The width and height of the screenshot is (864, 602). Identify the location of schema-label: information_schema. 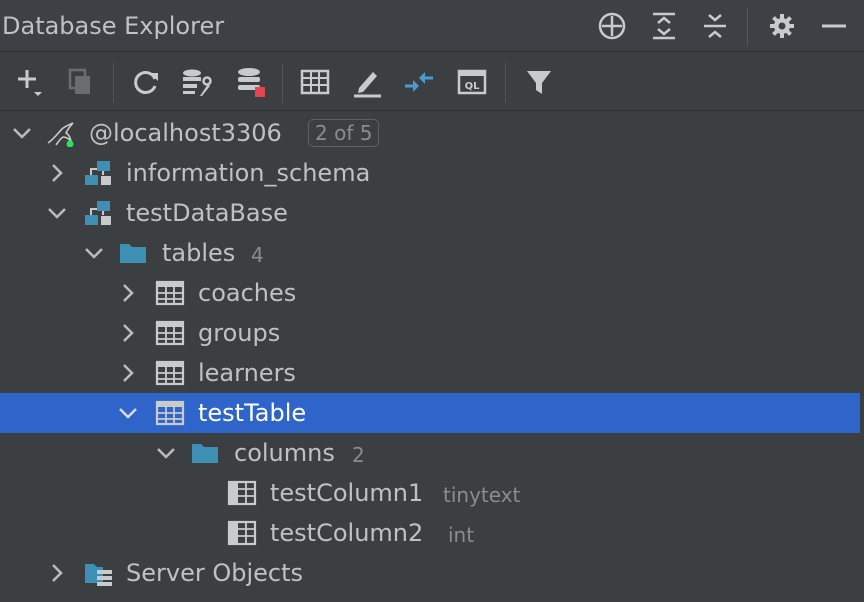
(248, 173).